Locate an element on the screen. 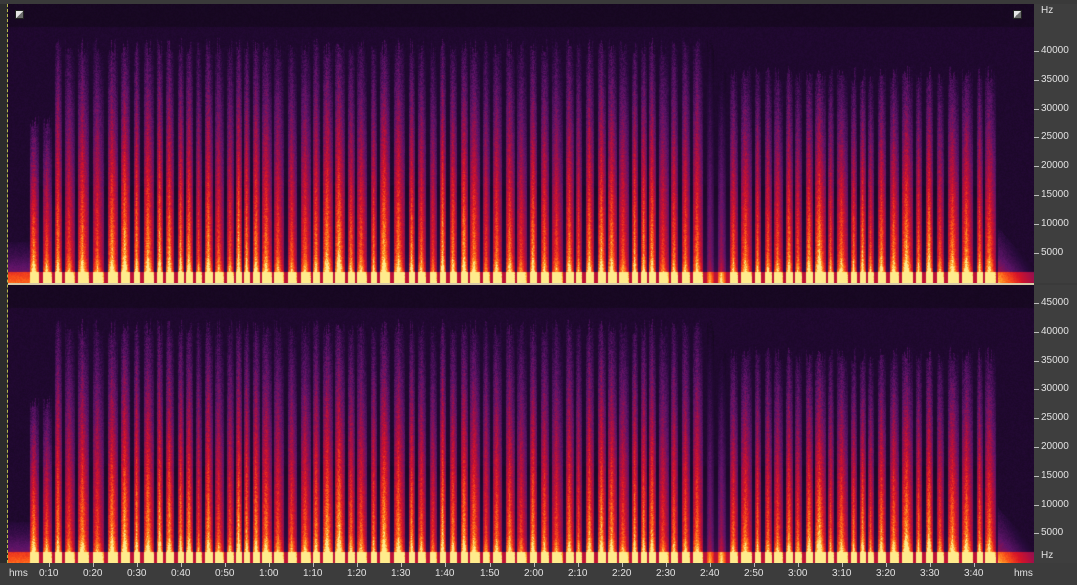 The image size is (1077, 585). time-tick-label: 3:00 is located at coordinates (798, 573).